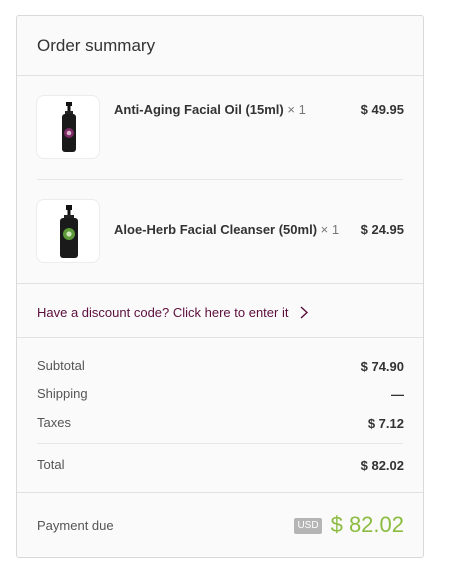 The height and width of the screenshot is (576, 450). Describe the element at coordinates (220, 337) in the screenshot. I see `discount-divider` at that location.